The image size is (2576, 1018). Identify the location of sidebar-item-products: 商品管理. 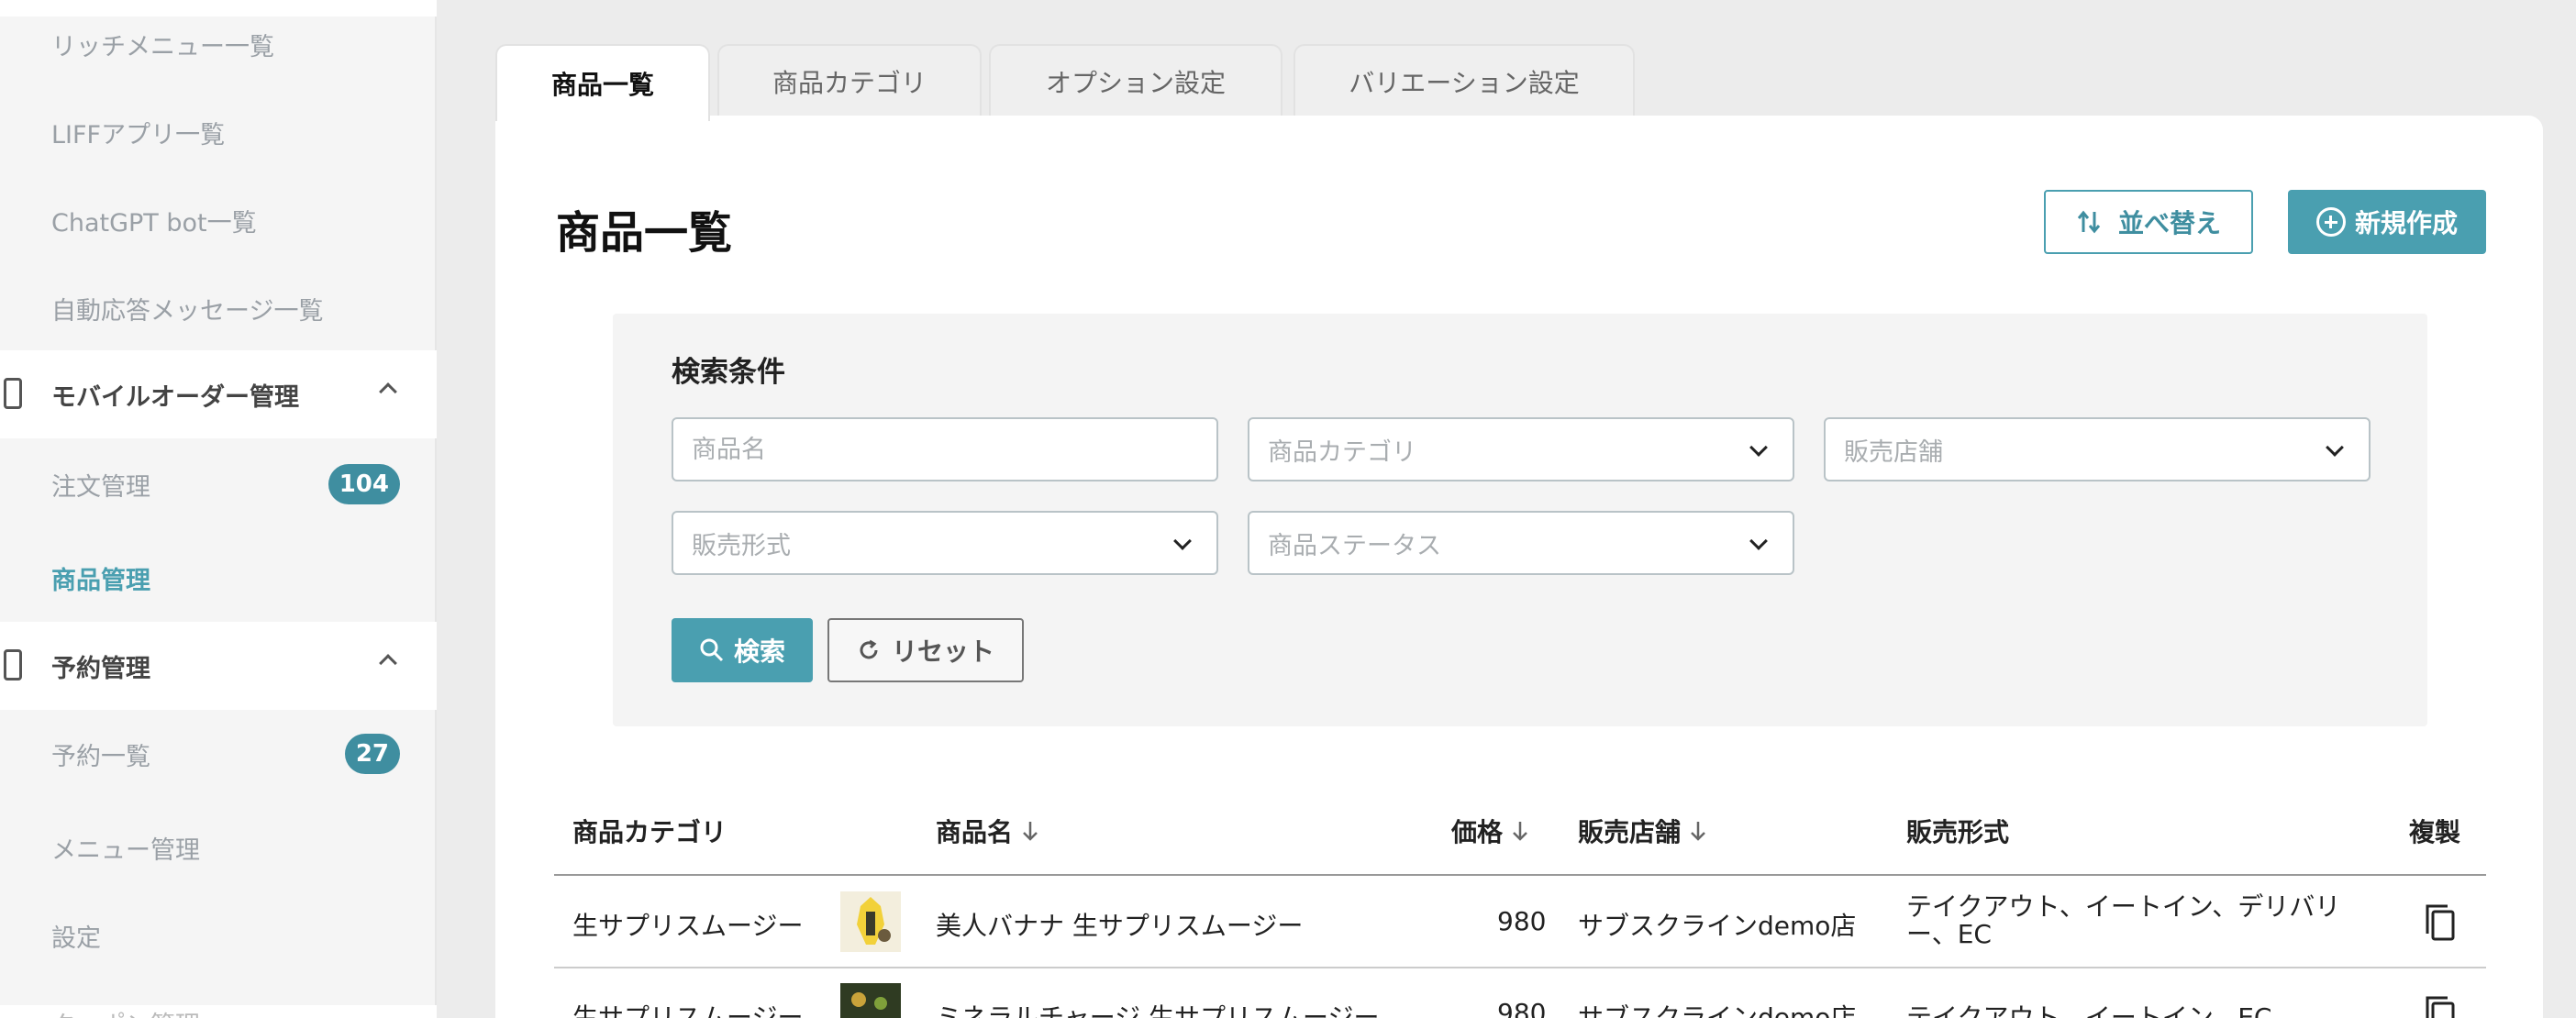
(218, 578).